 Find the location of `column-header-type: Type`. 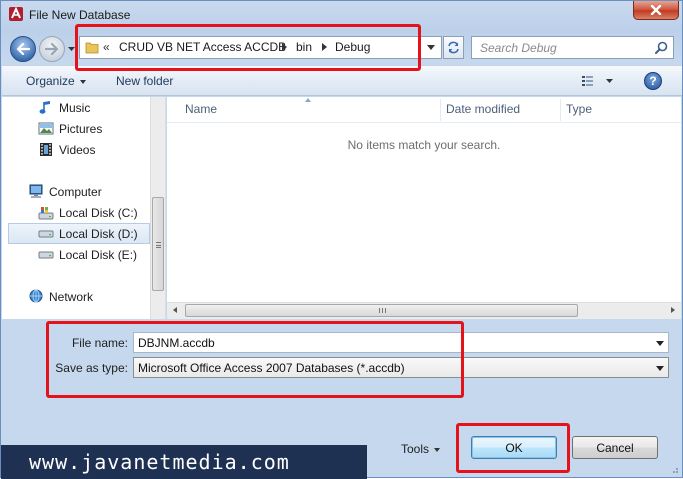

column-header-type: Type is located at coordinates (579, 109).